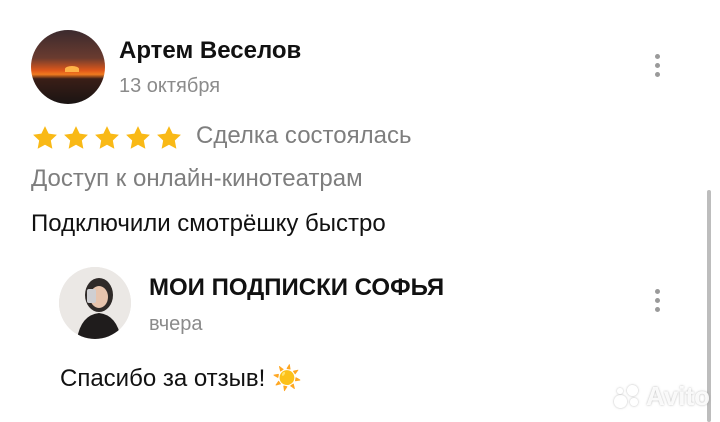  Describe the element at coordinates (296, 288) in the screenshot. I see `reply-author-name: МОИ ПОДПИСКИ СОФЬЯ` at that location.